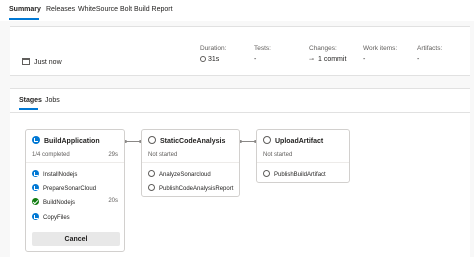  I want to click on stage-name: BuildApplication, so click(72, 141).